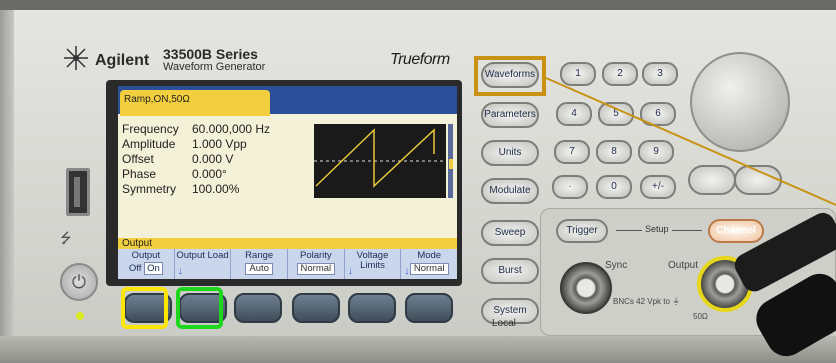 This screenshot has height=363, width=836. Describe the element at coordinates (690, 141) in the screenshot. I see `callout-line` at that location.